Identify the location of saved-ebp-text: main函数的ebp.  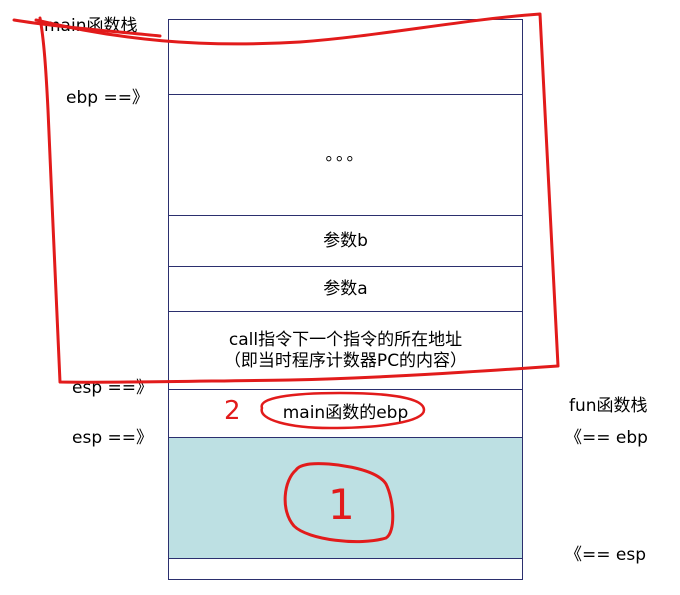
(345, 413).